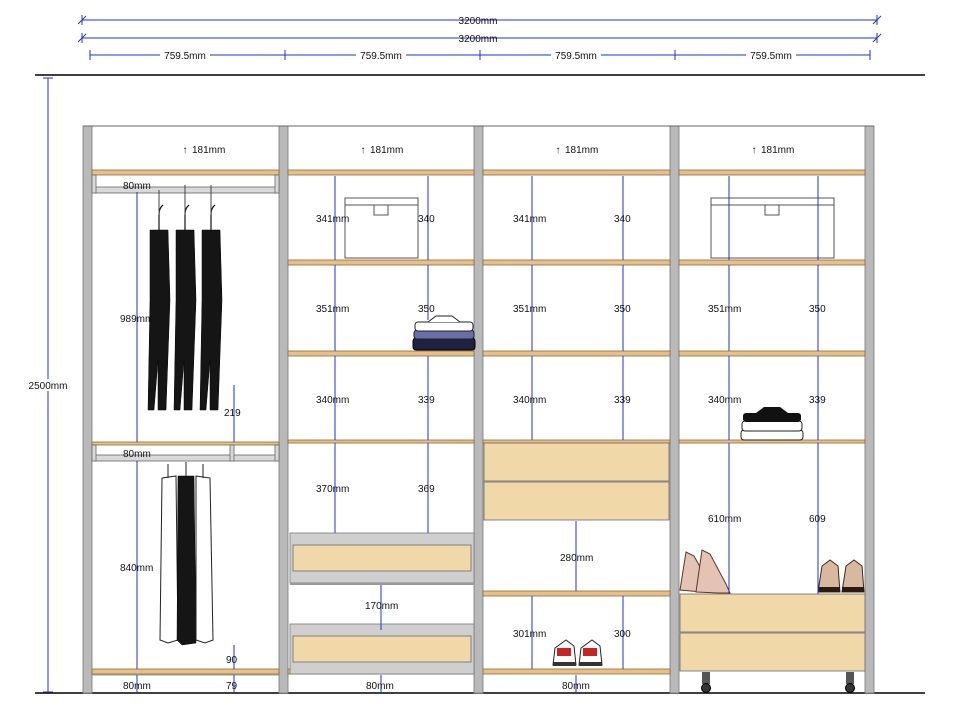 This screenshot has height=722, width=955. What do you see at coordinates (772, 643) in the screenshot?
I see `drawer-unit-on-casters` at bounding box center [772, 643].